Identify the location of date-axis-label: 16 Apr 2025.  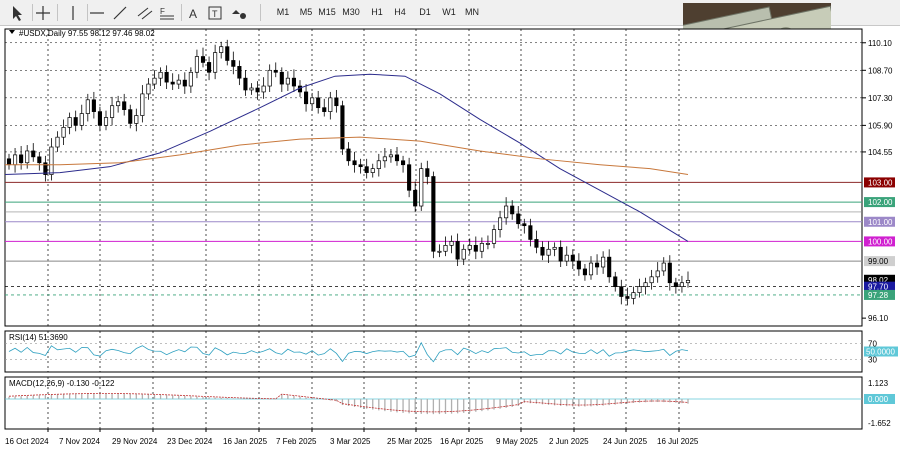
(462, 441).